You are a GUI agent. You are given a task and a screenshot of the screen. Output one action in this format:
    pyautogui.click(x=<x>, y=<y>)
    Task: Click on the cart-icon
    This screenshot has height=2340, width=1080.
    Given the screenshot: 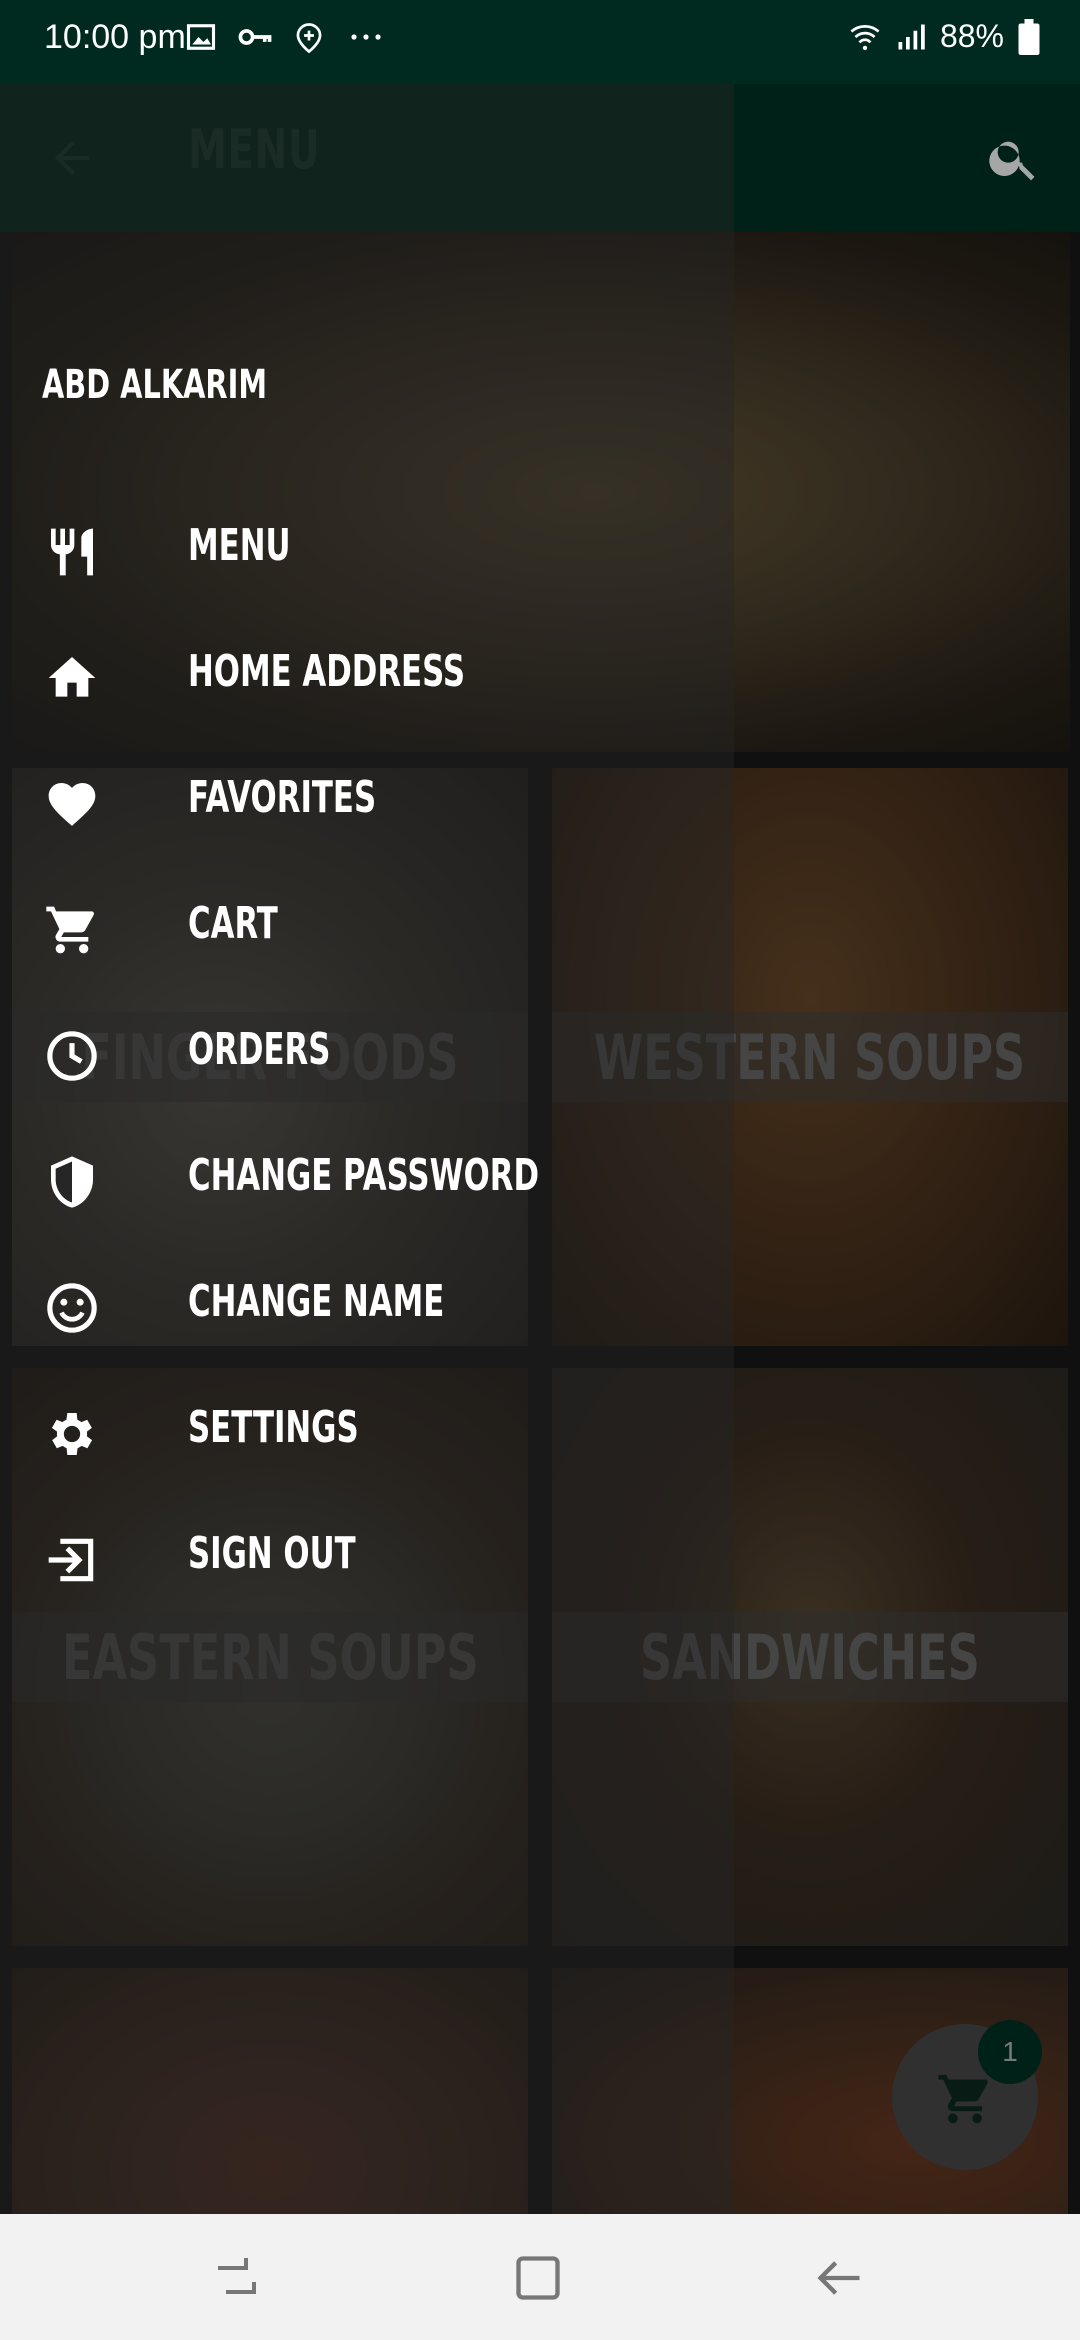 What is the action you would take?
    pyautogui.click(x=70, y=930)
    